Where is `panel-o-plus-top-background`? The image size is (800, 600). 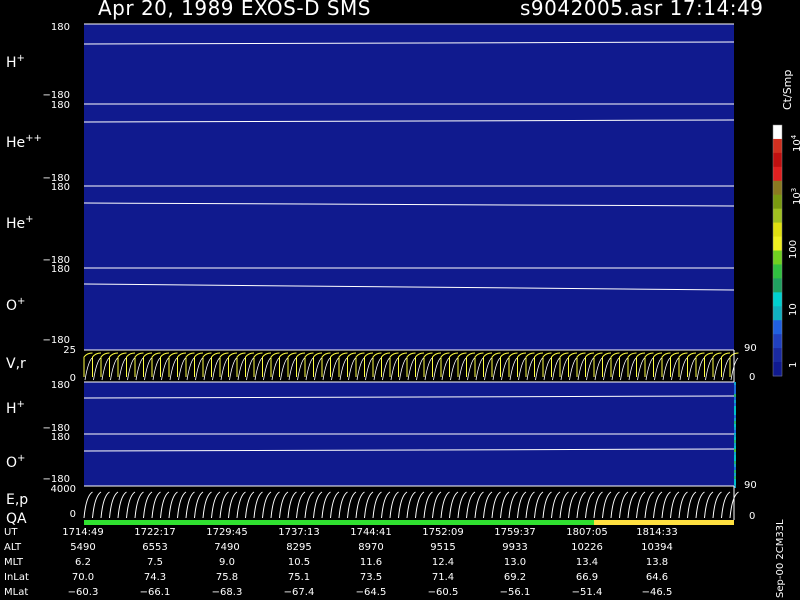 panel-o-plus-top-background is located at coordinates (409, 309).